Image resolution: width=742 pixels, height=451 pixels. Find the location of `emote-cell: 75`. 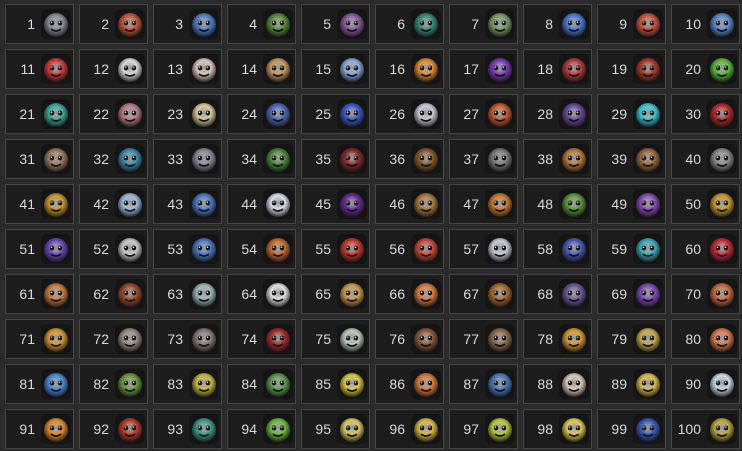

emote-cell: 75 is located at coordinates (335, 339).